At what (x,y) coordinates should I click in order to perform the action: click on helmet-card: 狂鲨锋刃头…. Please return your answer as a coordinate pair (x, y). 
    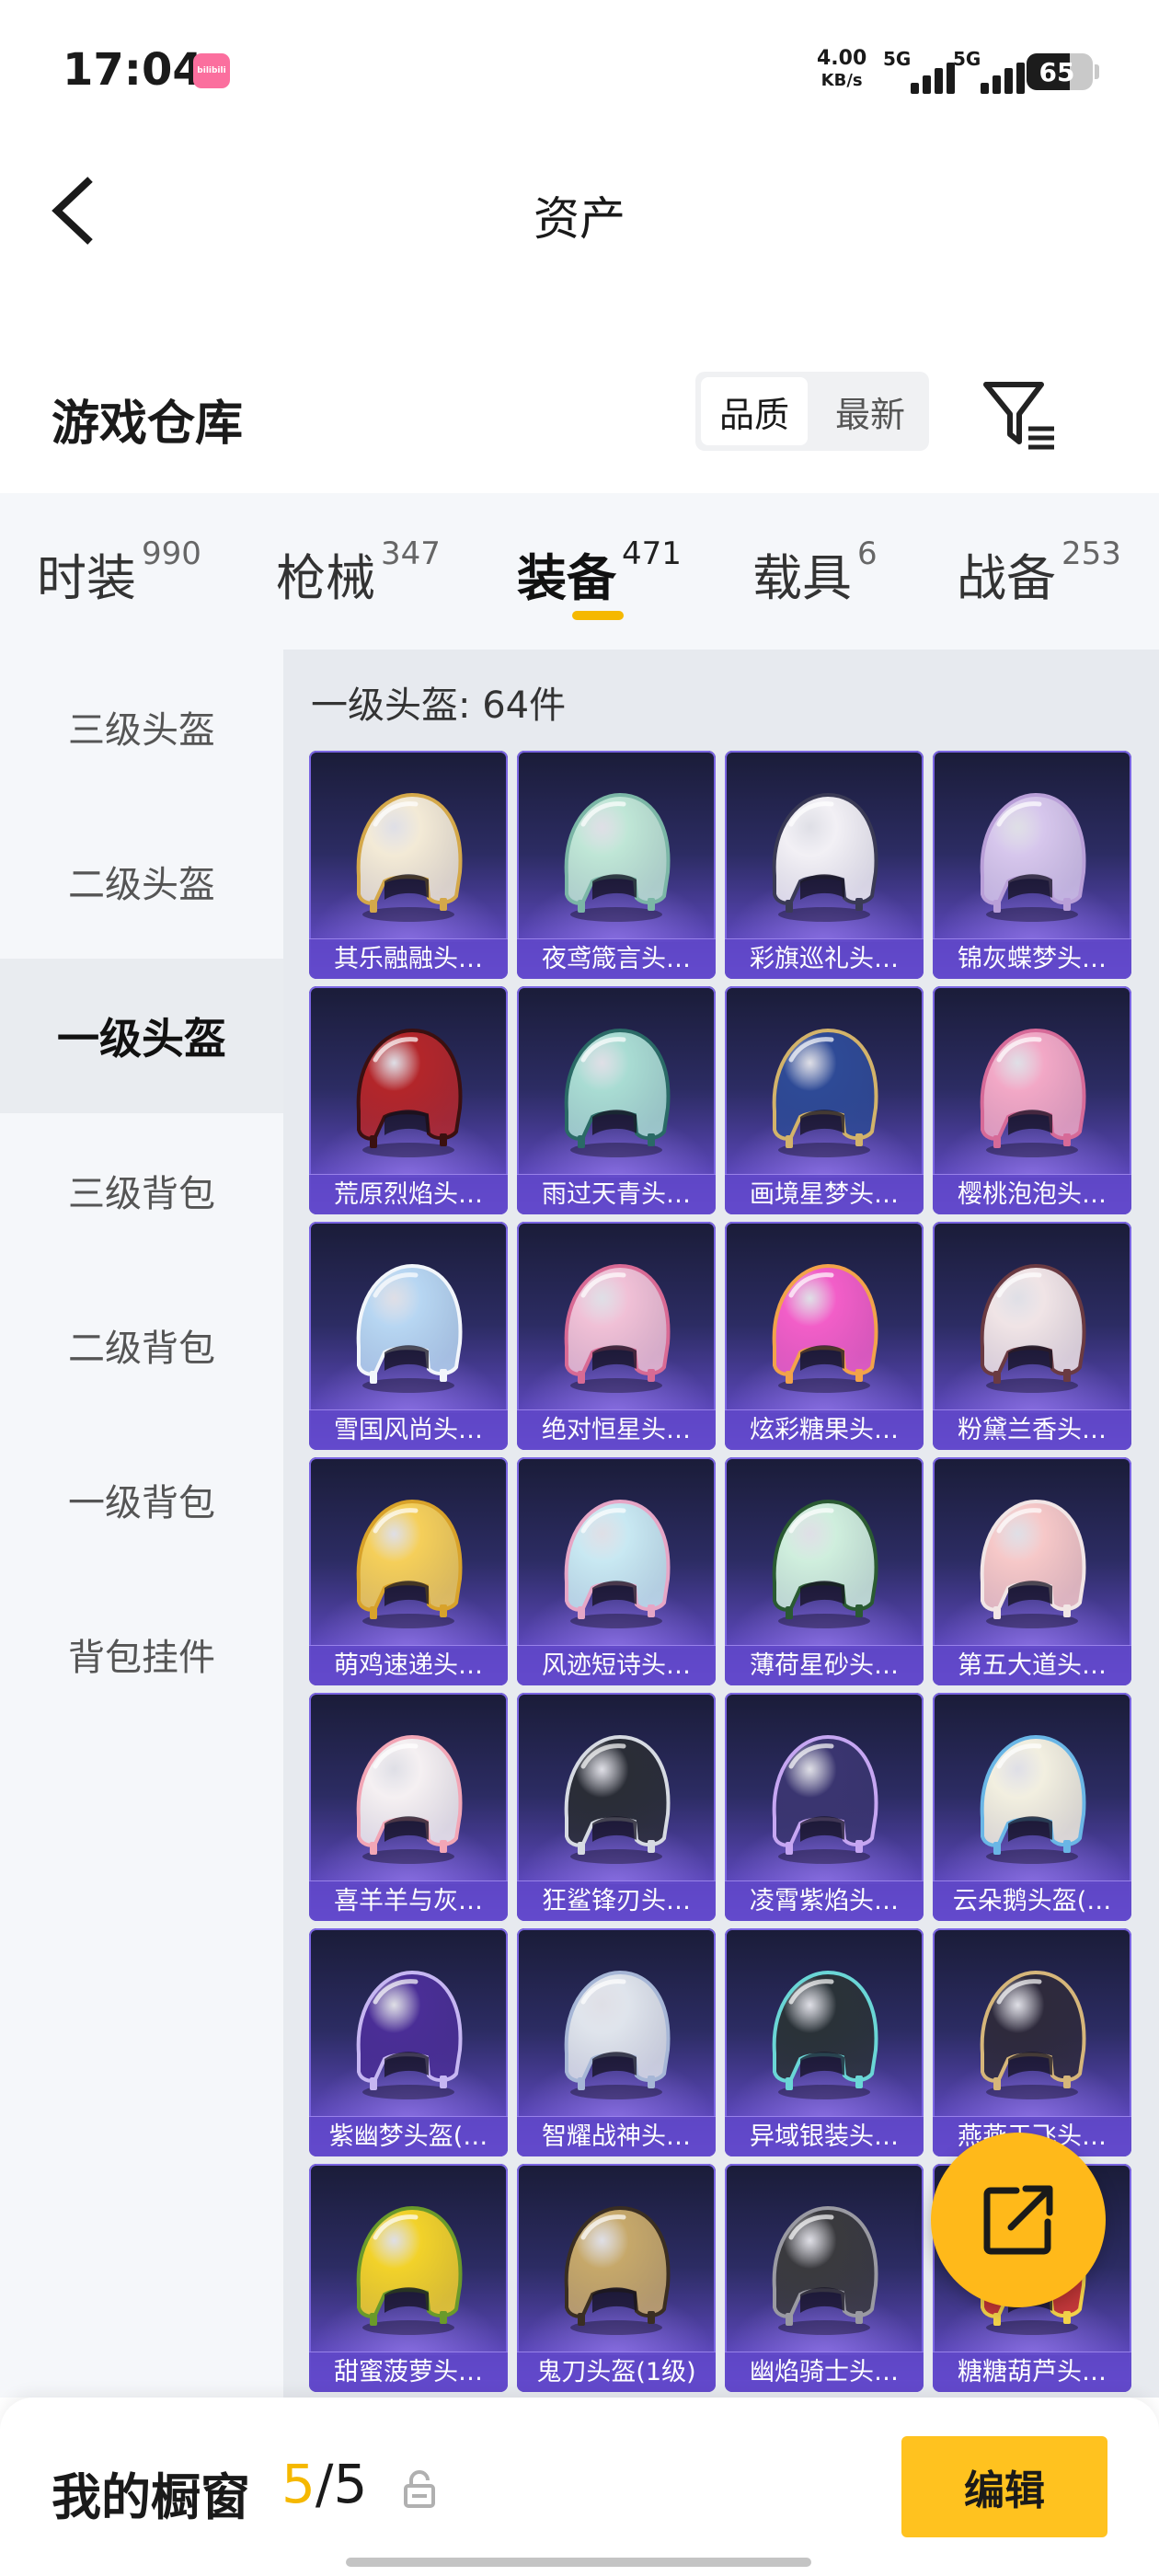
    Looking at the image, I should click on (616, 1807).